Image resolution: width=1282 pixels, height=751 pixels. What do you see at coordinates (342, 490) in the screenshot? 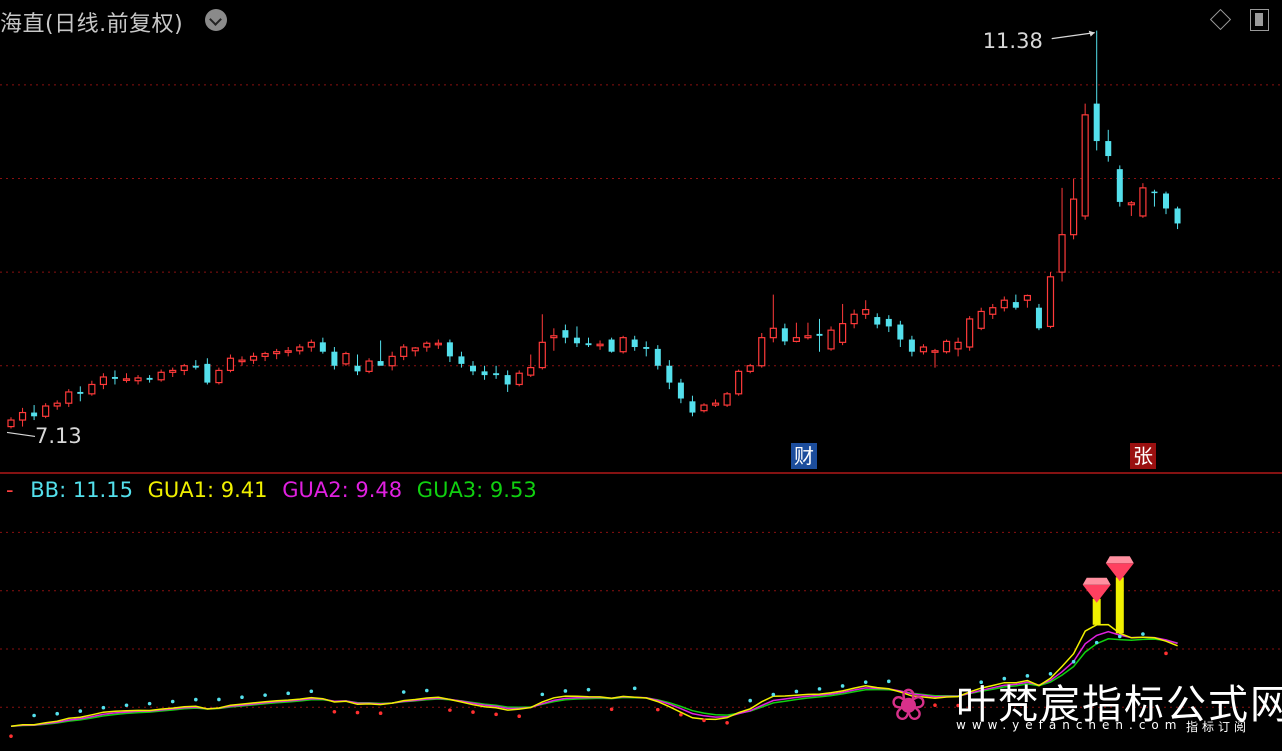
I see `legend-gua2: GUA2: 9.48` at bounding box center [342, 490].